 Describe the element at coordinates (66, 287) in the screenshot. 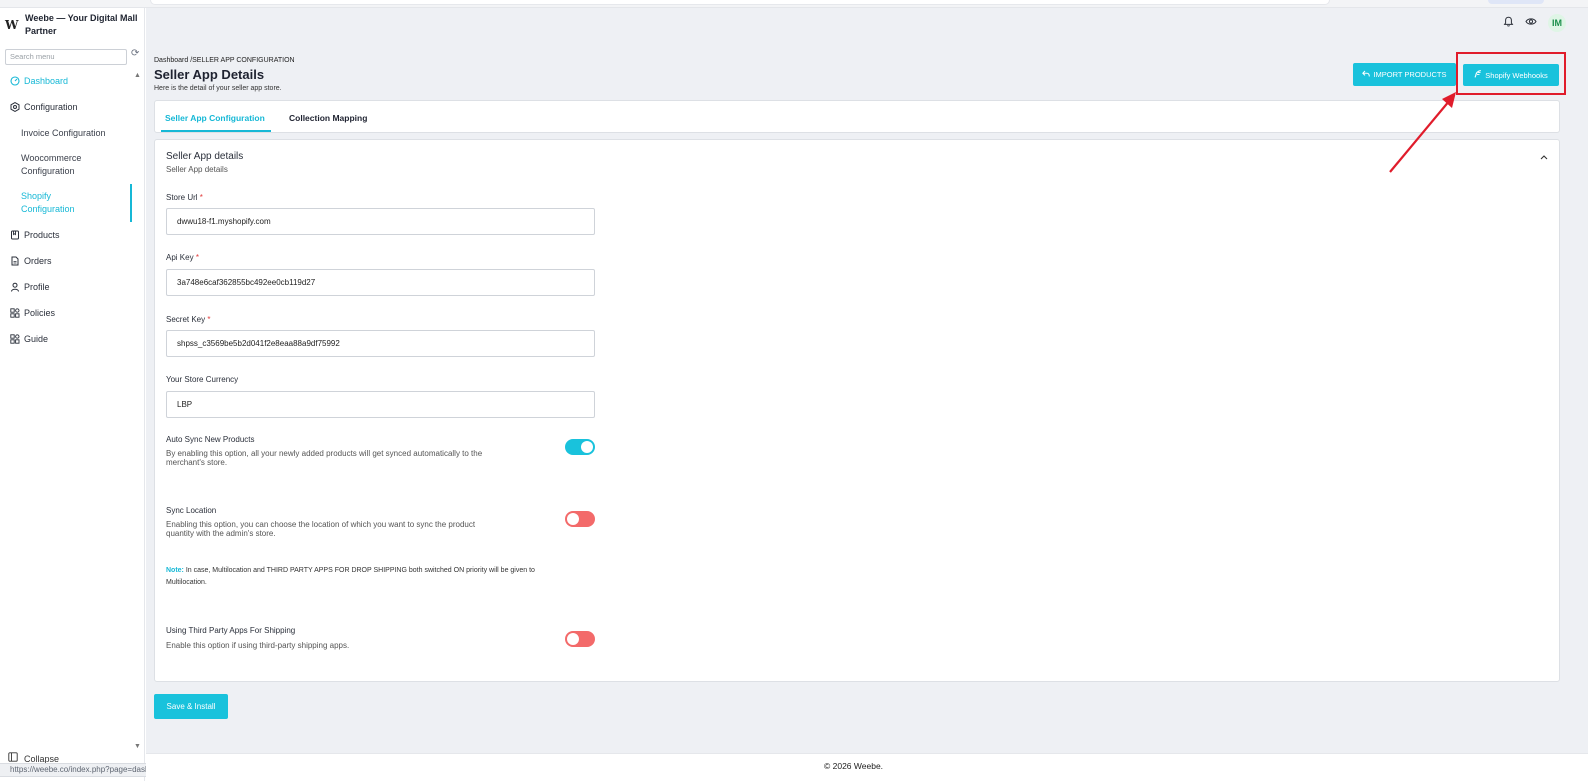

I see `sidebar-item-profile: Profile` at that location.